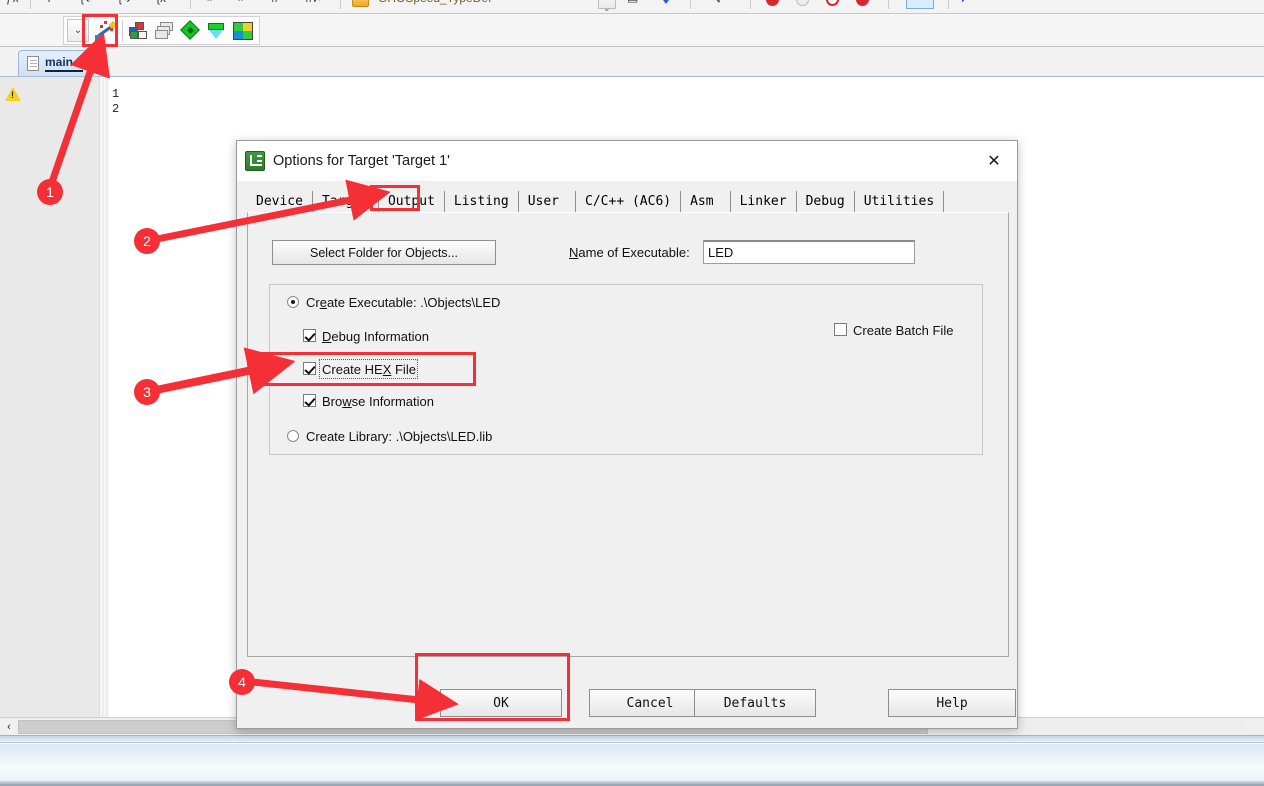  What do you see at coordinates (293, 302) in the screenshot?
I see `create-executable-radio` at bounding box center [293, 302].